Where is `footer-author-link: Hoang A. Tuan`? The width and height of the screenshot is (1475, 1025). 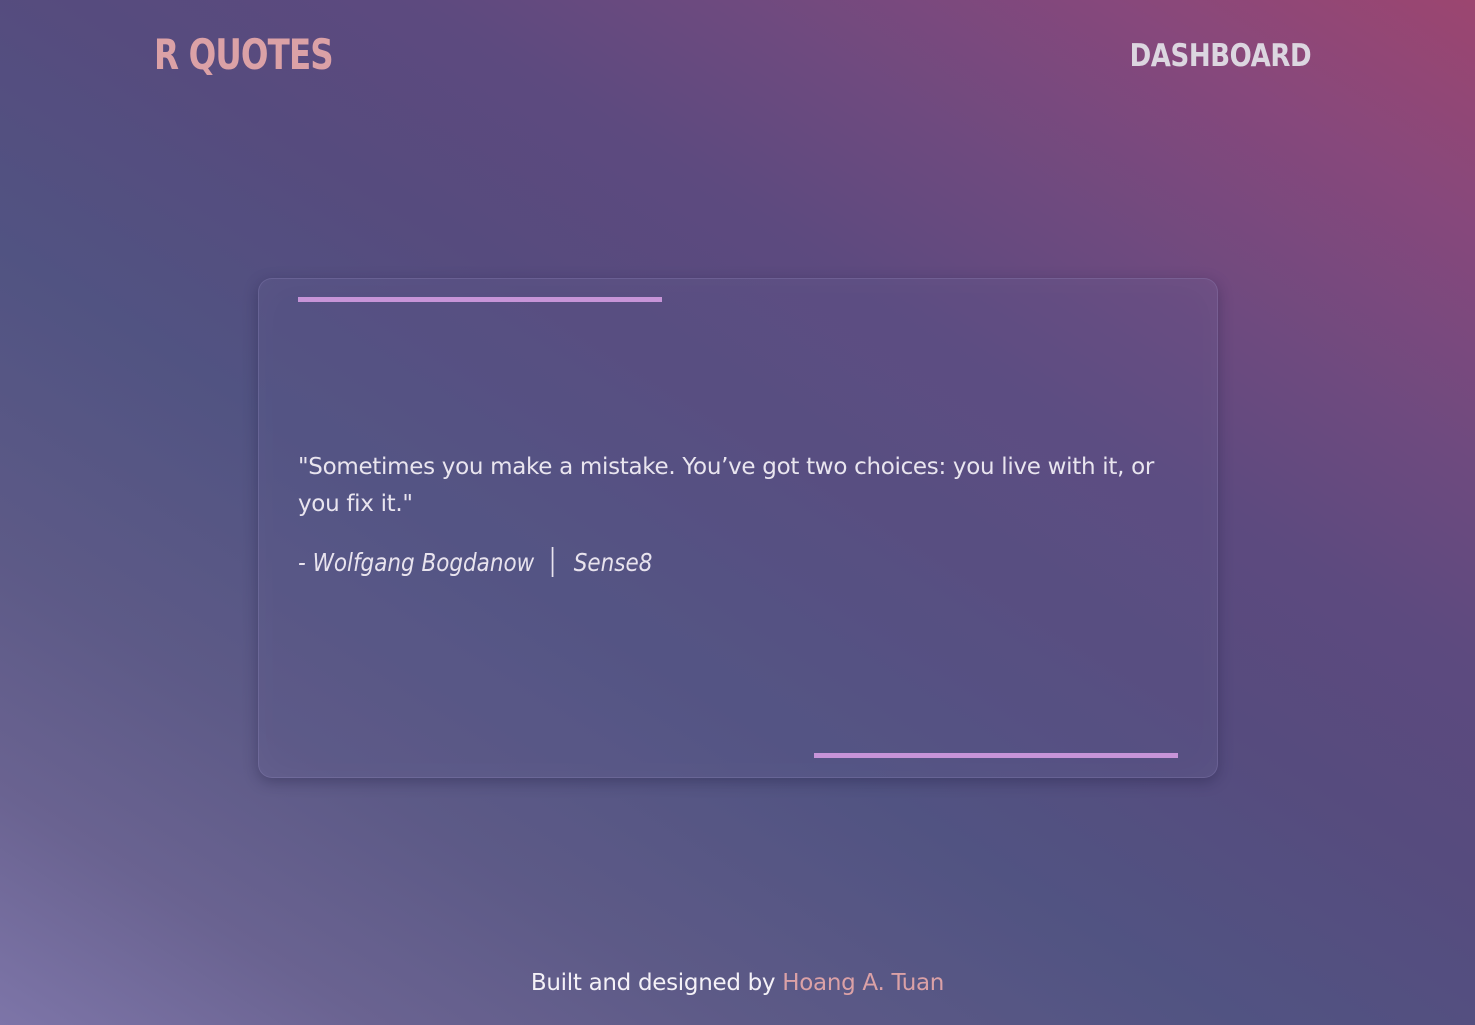
footer-author-link: Hoang A. Tuan is located at coordinates (863, 983).